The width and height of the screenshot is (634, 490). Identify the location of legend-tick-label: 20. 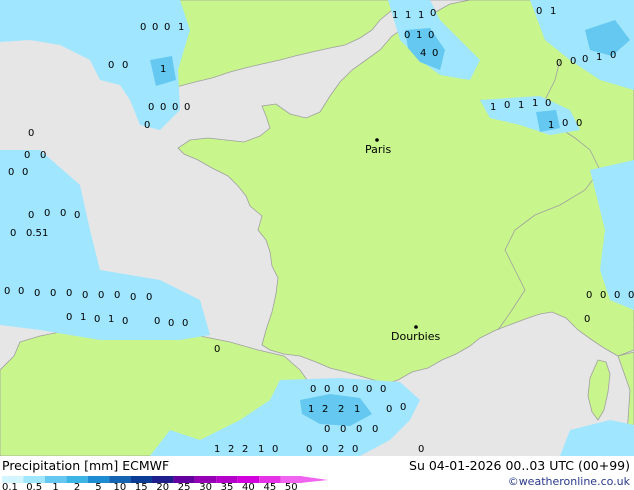
(162, 486).